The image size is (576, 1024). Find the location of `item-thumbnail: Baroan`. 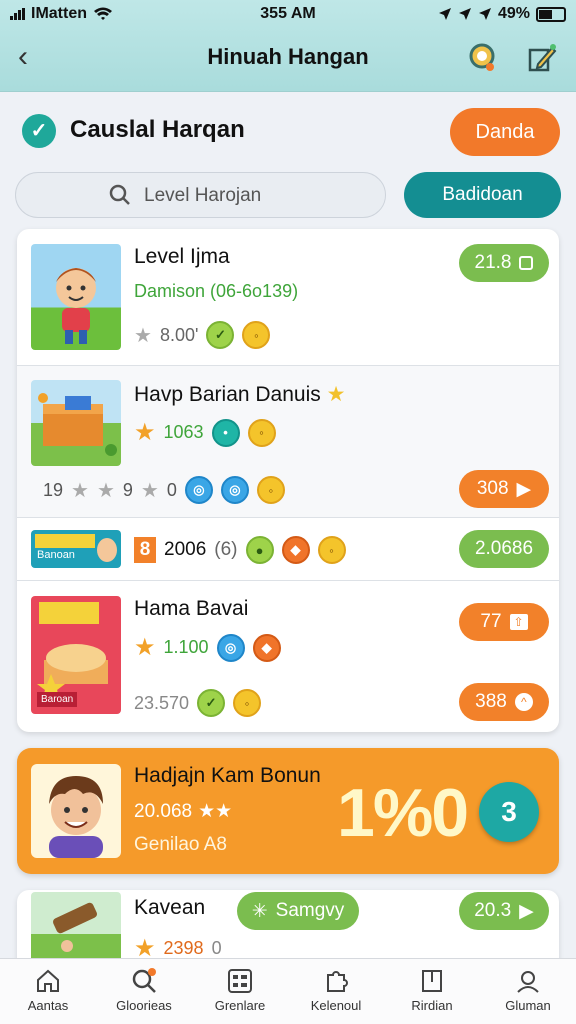

item-thumbnail: Baroan is located at coordinates (76, 655).